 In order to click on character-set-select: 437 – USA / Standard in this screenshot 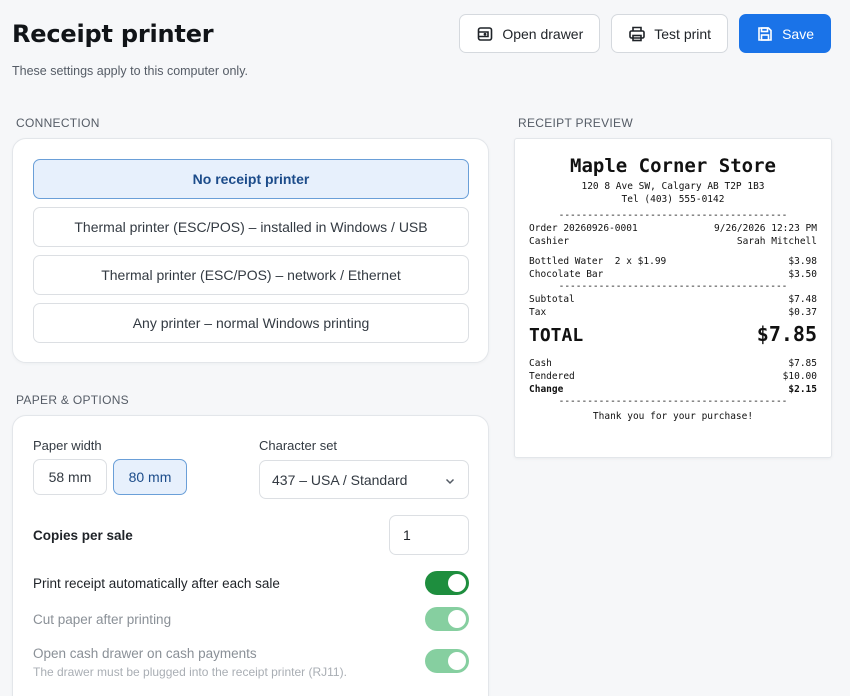, I will do `click(364, 479)`.